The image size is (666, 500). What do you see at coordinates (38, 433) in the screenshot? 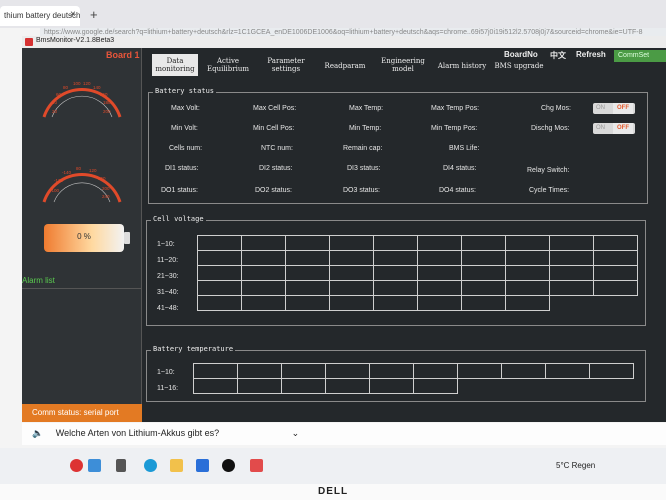
I see `speaker-icon: 🔈` at bounding box center [38, 433].